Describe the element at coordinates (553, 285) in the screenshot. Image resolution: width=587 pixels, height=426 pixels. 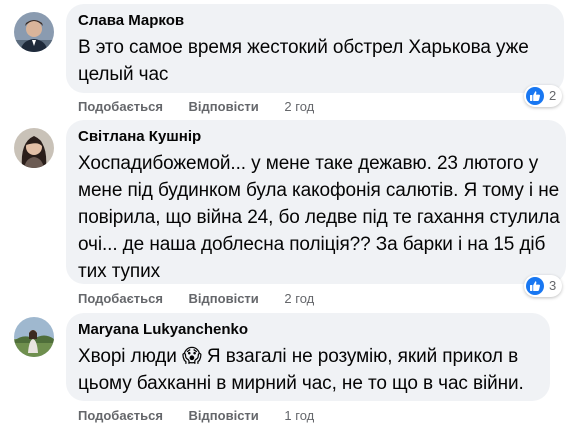
I see `reaction-count: 3` at that location.